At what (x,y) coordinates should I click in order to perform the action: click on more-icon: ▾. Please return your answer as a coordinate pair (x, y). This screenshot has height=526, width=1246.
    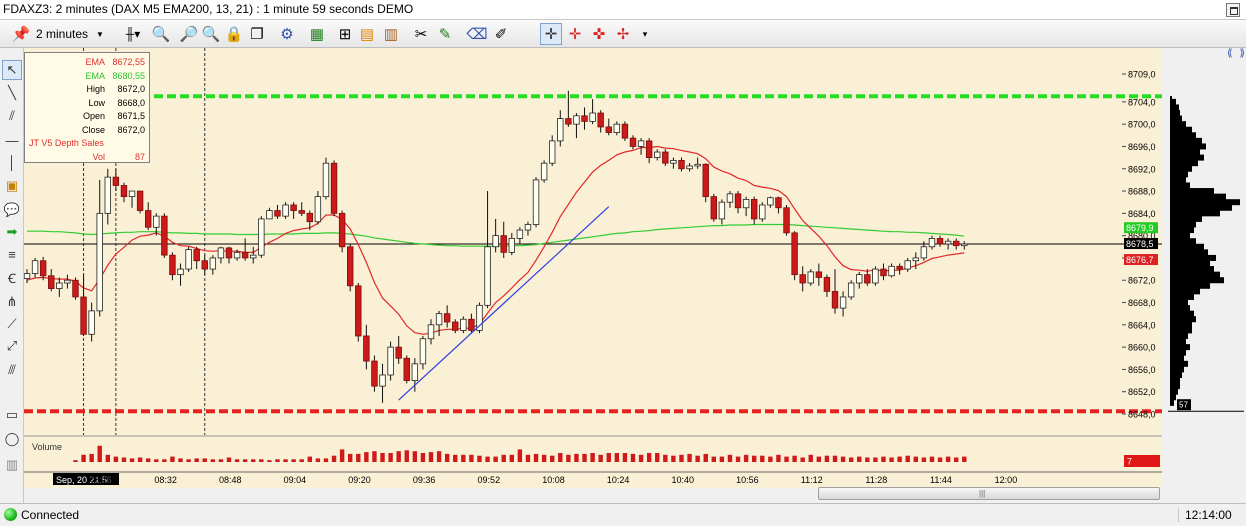
    Looking at the image, I should click on (645, 34).